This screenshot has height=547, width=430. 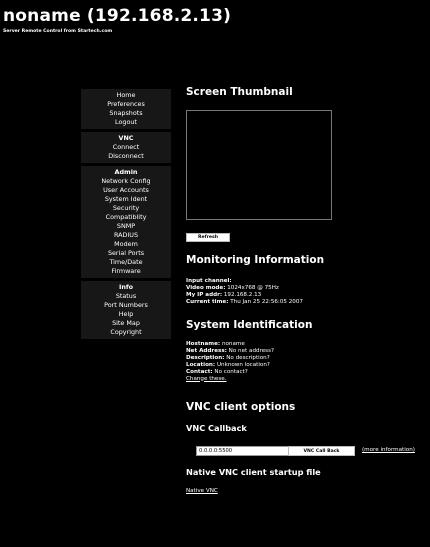 What do you see at coordinates (126, 199) in the screenshot?
I see `nav-item-system-ident: System Ident` at bounding box center [126, 199].